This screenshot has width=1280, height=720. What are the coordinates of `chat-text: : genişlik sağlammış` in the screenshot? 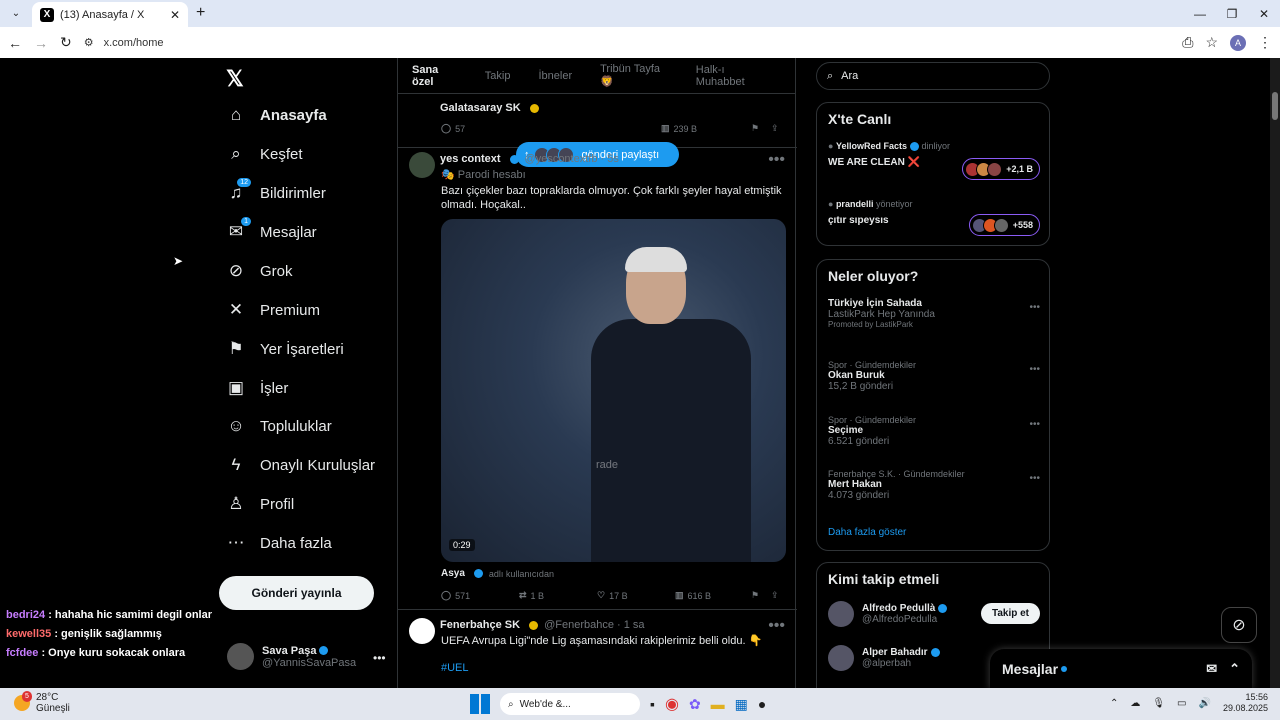 It's located at (106, 634).